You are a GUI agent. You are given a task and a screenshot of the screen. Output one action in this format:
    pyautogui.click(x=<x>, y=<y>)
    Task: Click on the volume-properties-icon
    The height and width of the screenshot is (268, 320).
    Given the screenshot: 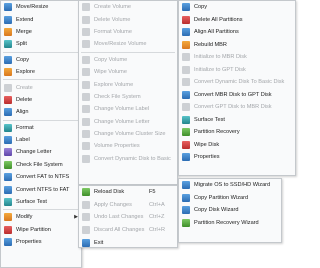 What is the action you would take?
    pyautogui.click(x=86, y=146)
    